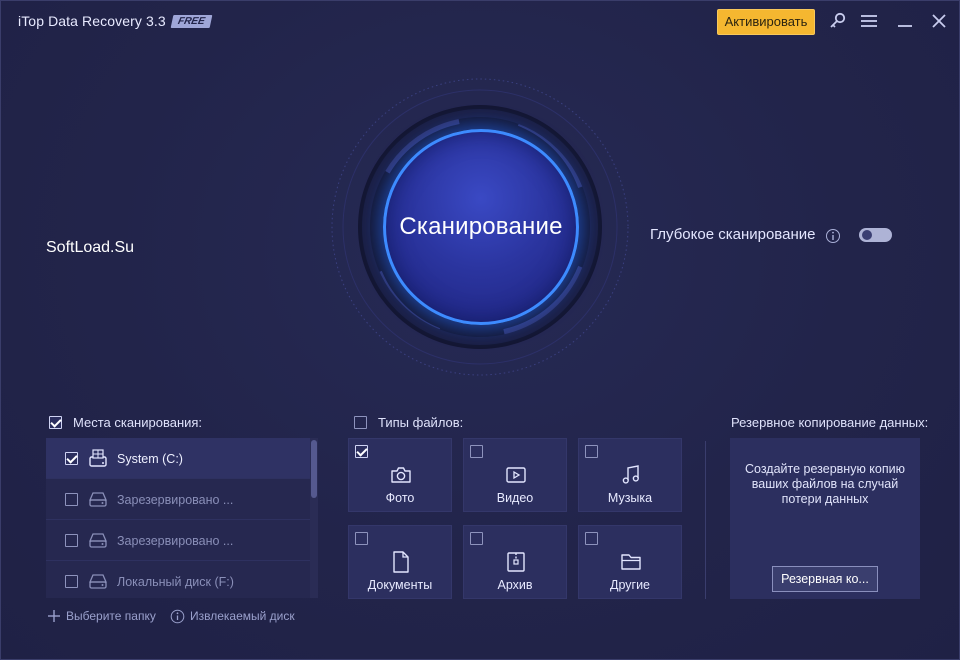 The width and height of the screenshot is (960, 660). I want to click on music-icon, so click(631, 475).